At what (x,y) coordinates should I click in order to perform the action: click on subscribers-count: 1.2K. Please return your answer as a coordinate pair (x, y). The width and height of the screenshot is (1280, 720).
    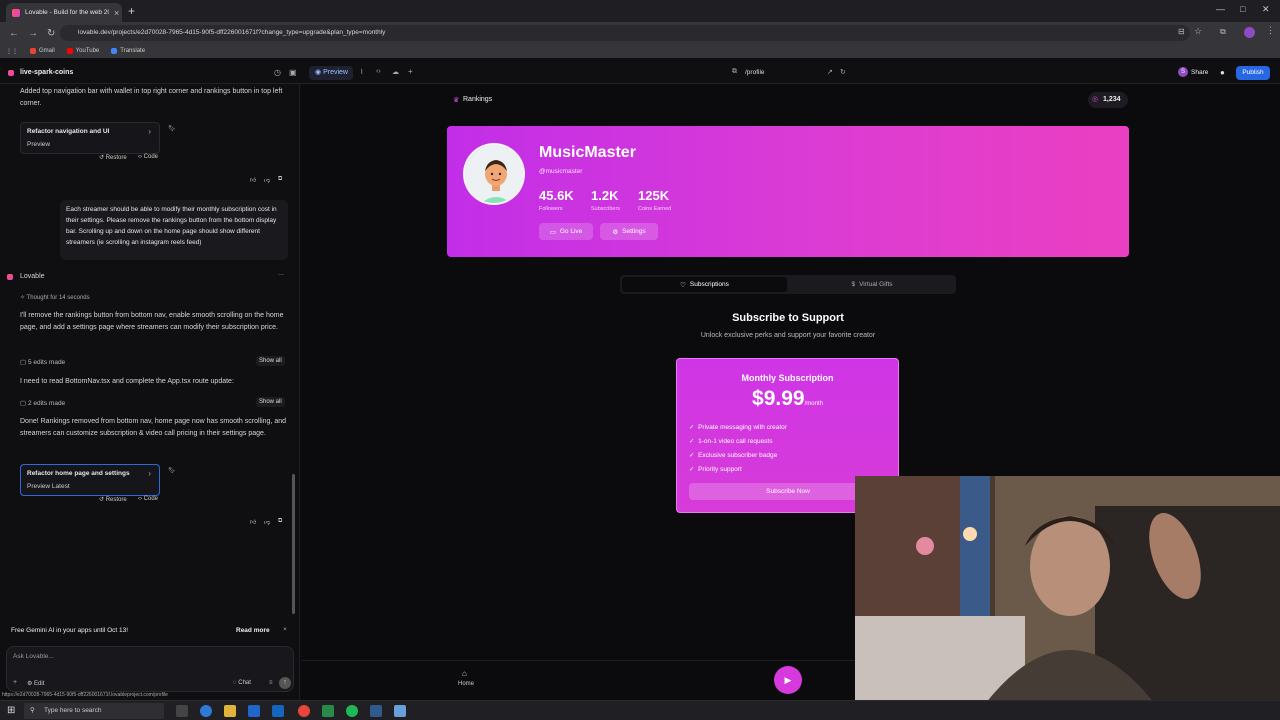
    Looking at the image, I should click on (605, 195).